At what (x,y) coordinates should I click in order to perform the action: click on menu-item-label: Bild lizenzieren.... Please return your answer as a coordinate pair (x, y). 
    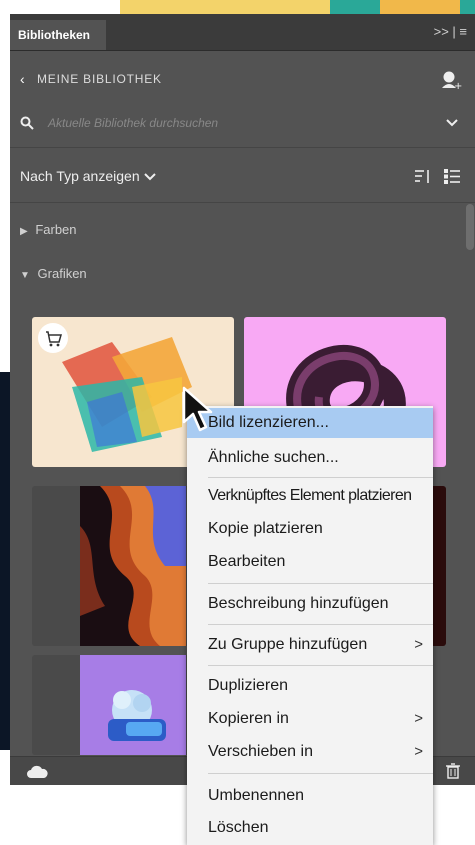
    Looking at the image, I should click on (268, 422).